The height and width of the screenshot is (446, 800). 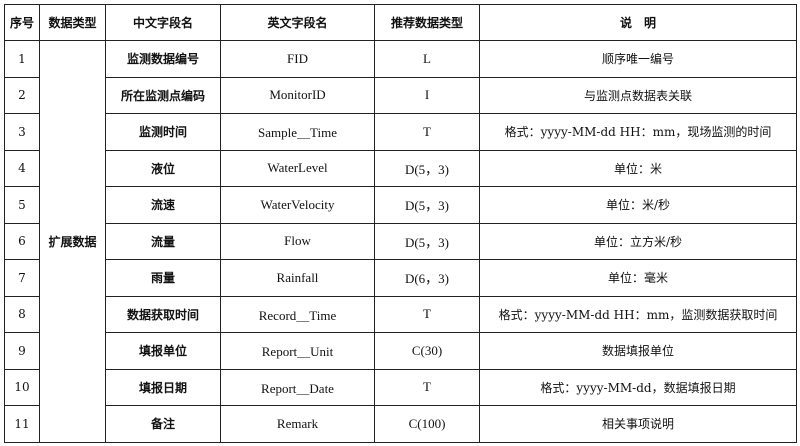 What do you see at coordinates (297, 314) in the screenshot?
I see `en-field-name: Record＿Time` at bounding box center [297, 314].